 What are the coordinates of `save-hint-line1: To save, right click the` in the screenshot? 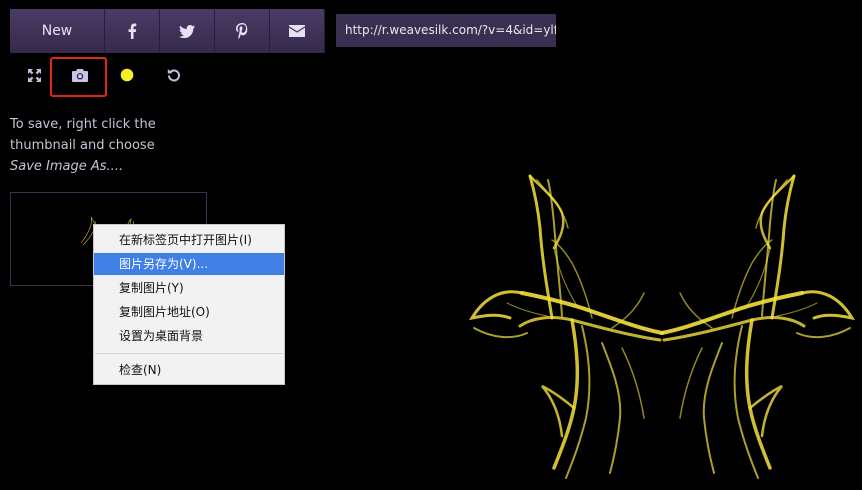 It's located at (83, 124).